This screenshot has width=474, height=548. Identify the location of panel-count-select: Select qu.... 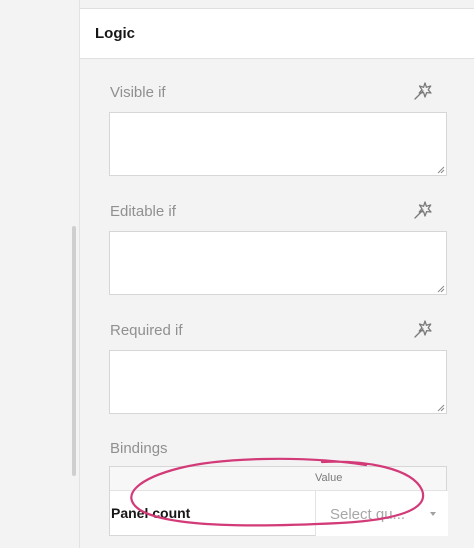
(381, 513).